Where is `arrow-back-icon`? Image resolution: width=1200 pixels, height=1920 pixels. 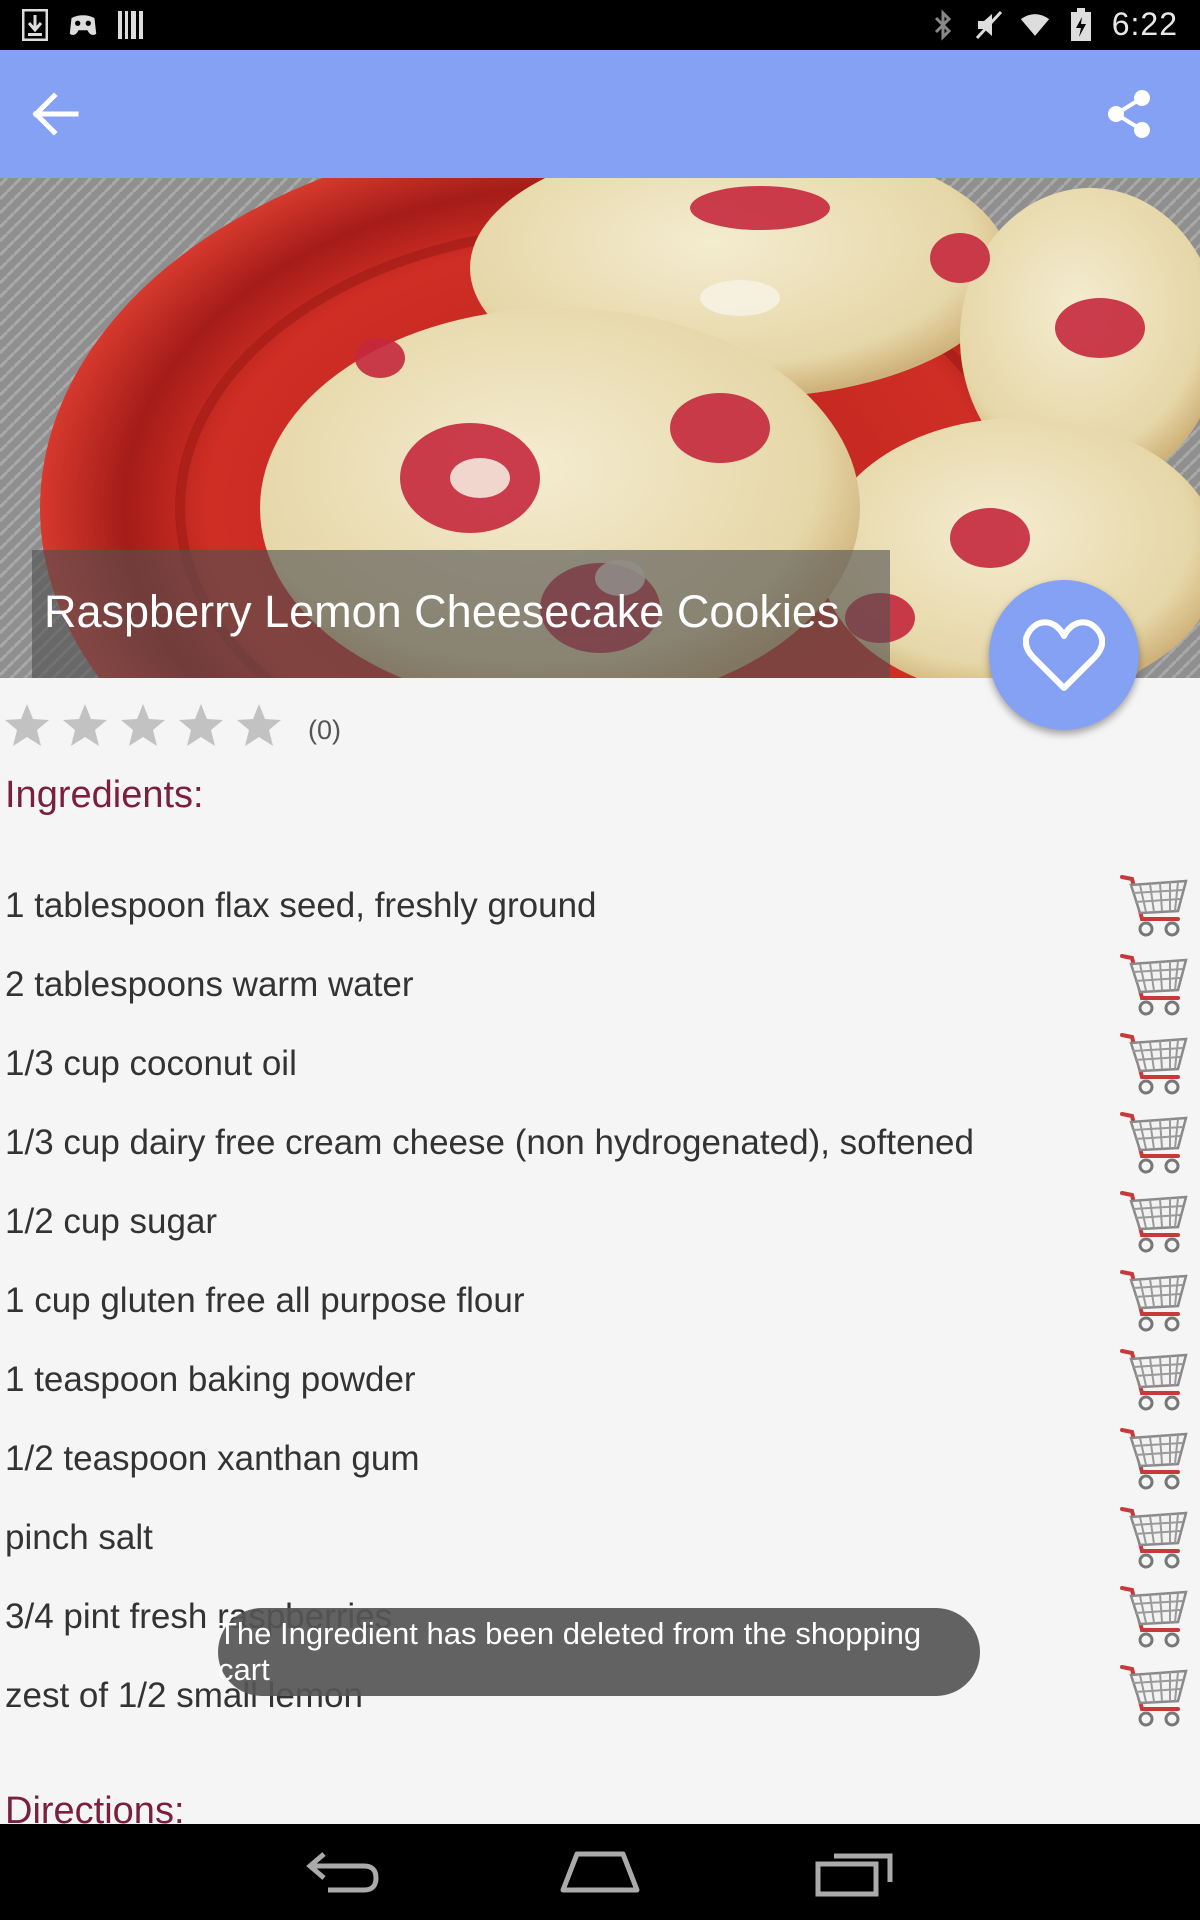 arrow-back-icon is located at coordinates (55, 114).